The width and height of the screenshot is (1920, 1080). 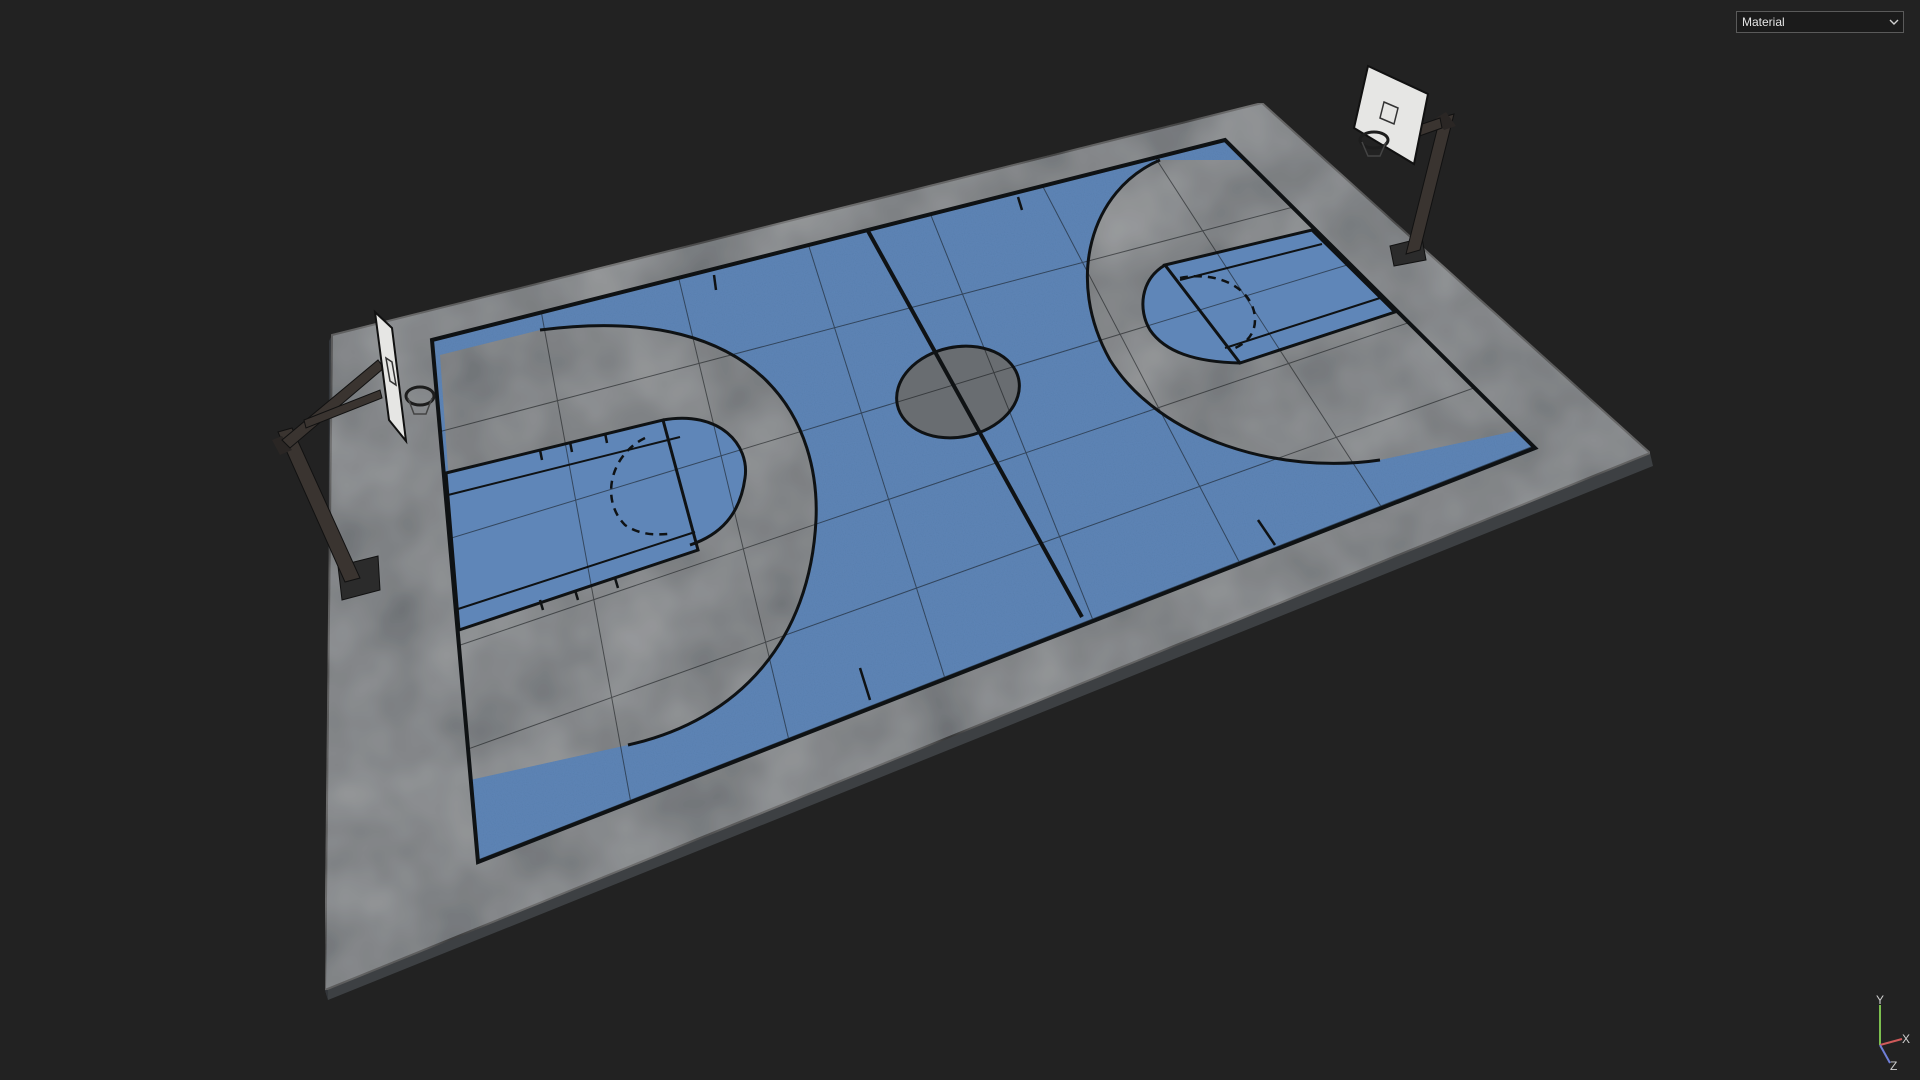 What do you see at coordinates (1885, 1054) in the screenshot?
I see `z-axis-line` at bounding box center [1885, 1054].